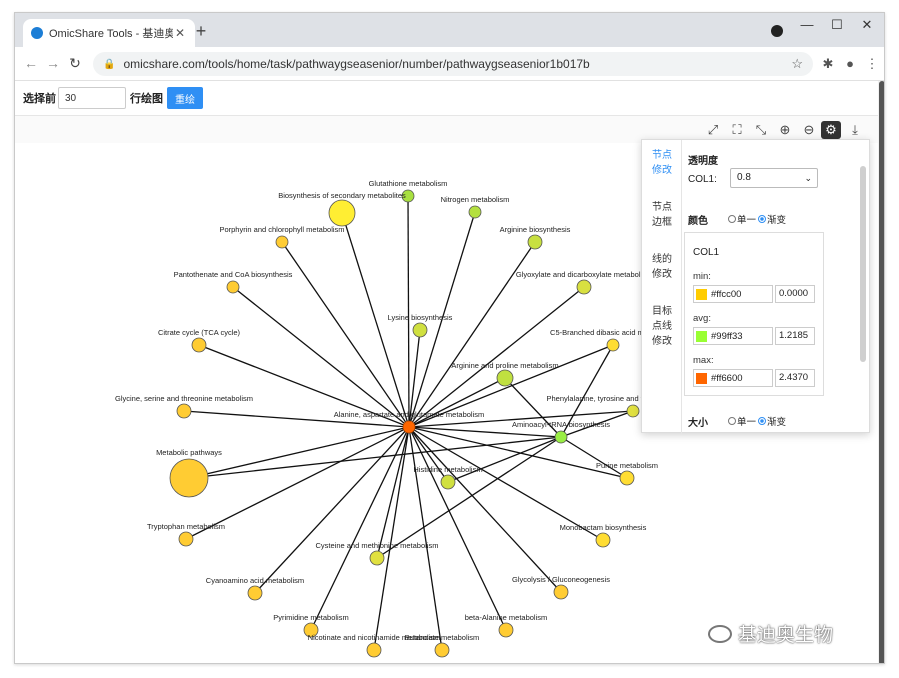  I want to click on avg-label: avg:, so click(702, 318).